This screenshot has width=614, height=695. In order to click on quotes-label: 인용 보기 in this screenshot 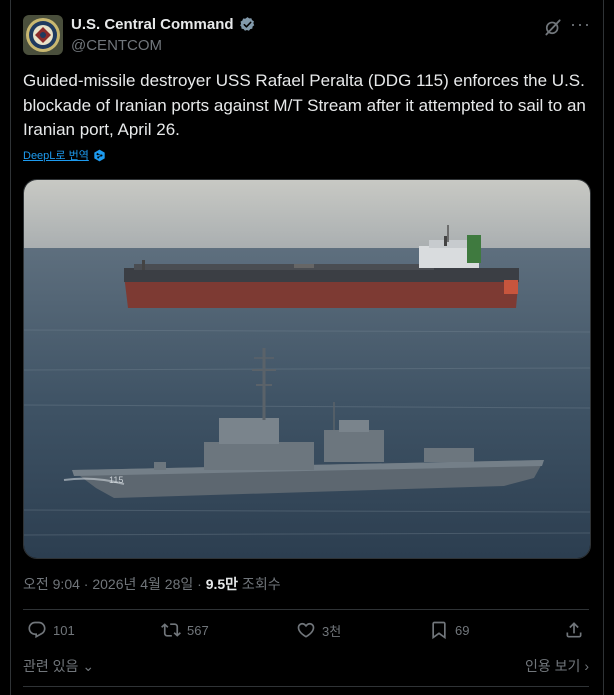, I will do `click(552, 666)`.